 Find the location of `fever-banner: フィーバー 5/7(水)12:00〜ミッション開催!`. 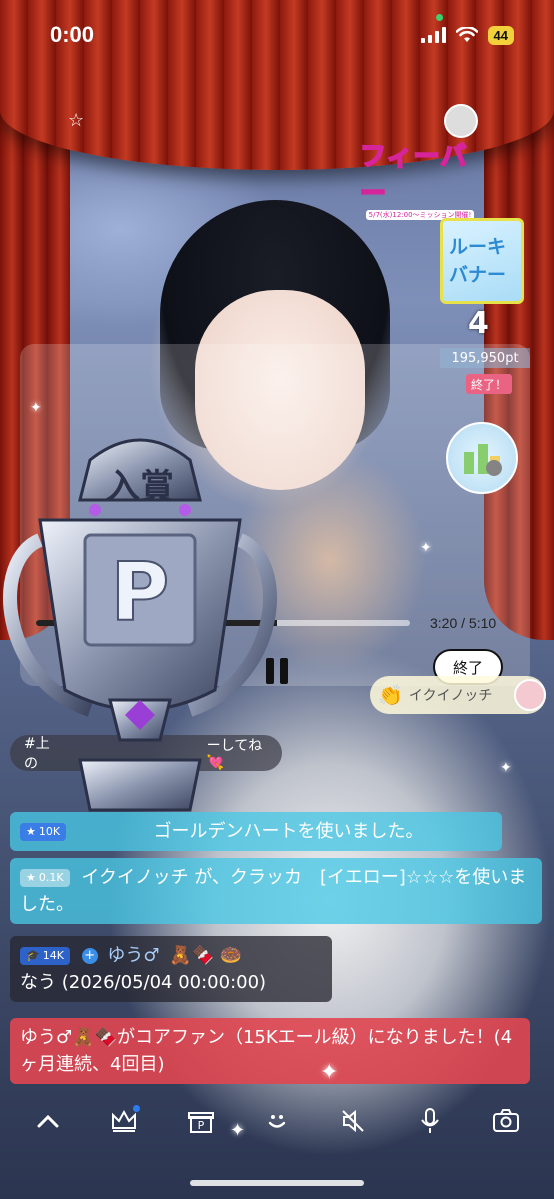

fever-banner: フィーバー 5/7(水)12:00〜ミッション開催! is located at coordinates (419, 180).